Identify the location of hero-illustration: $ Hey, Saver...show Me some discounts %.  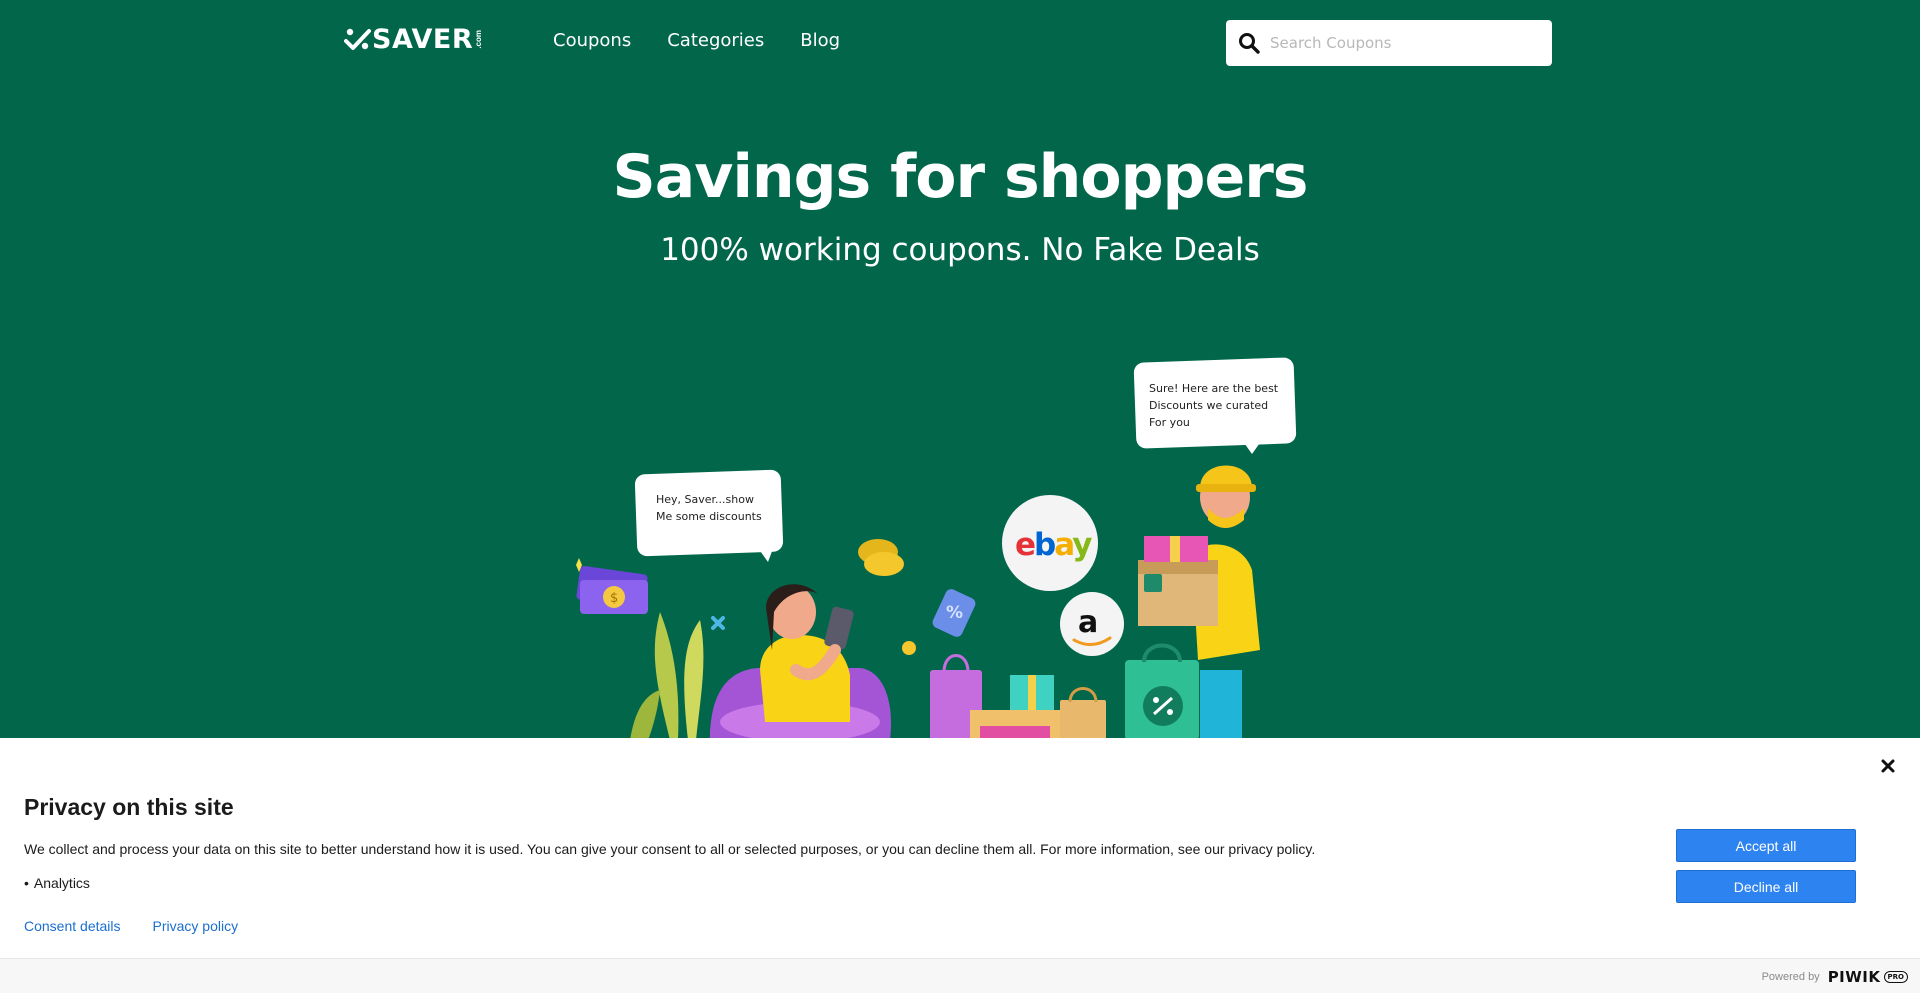
(936, 548).